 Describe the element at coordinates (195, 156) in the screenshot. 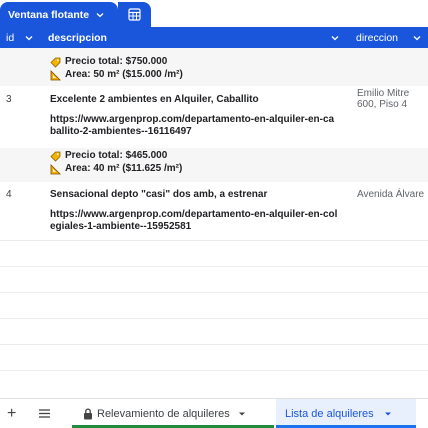

I see `price-line: Precio total: $465.000` at that location.